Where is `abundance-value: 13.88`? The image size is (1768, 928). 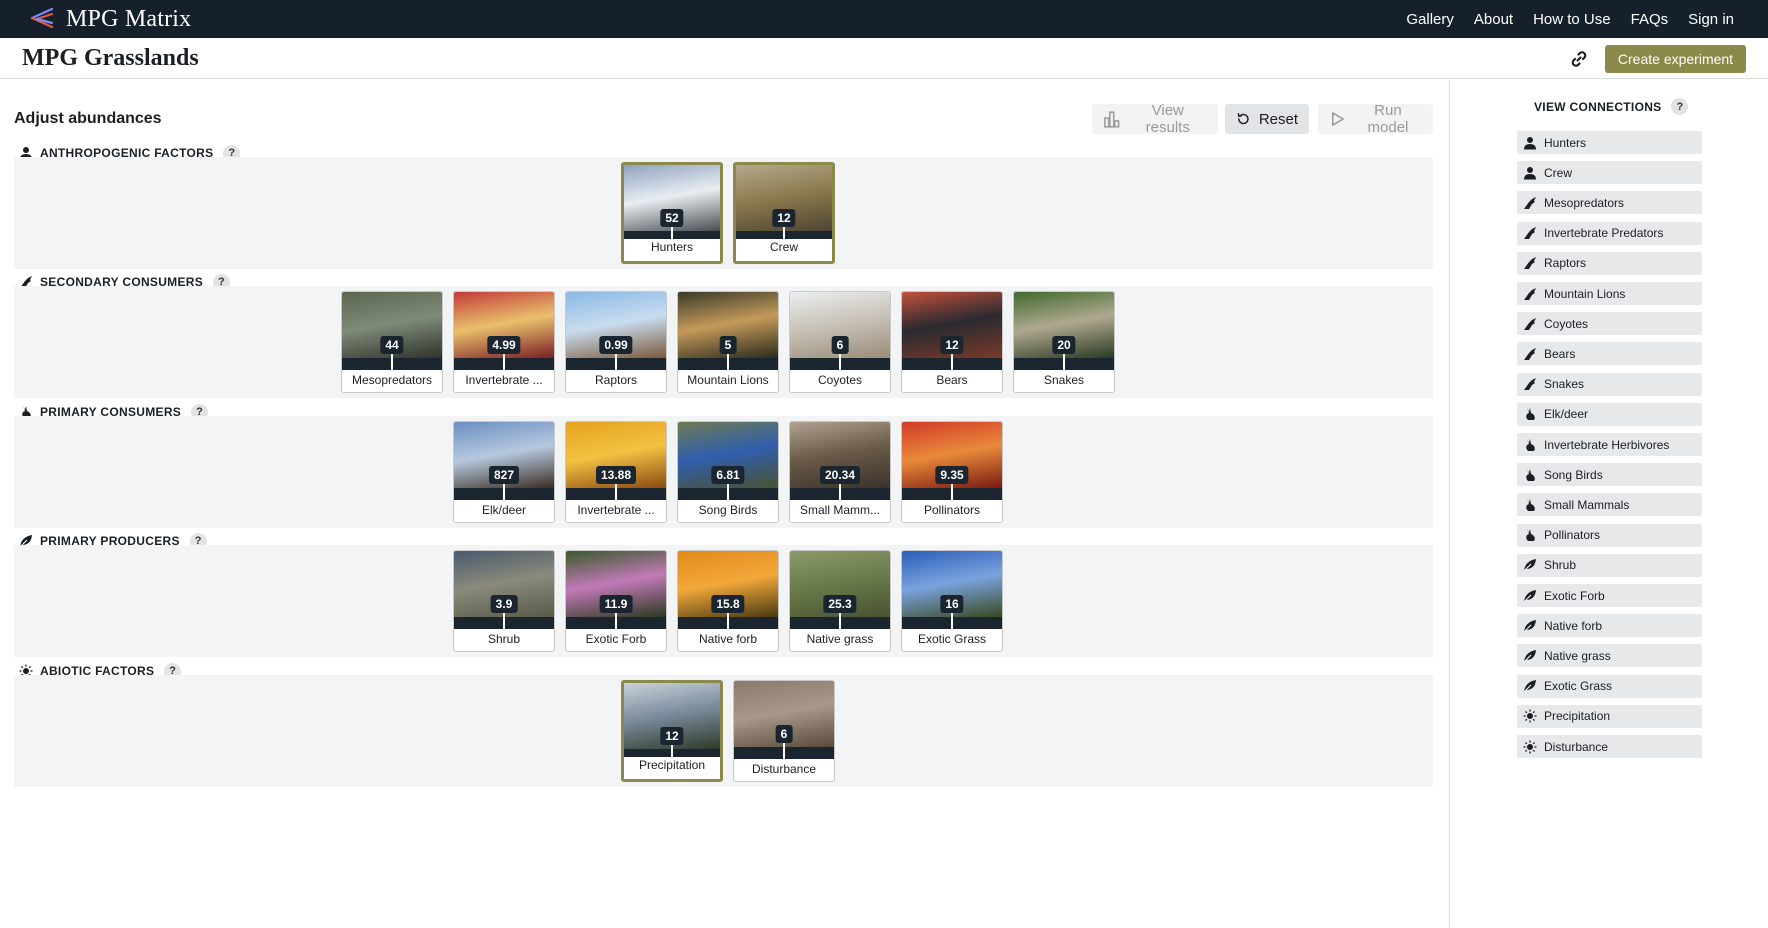 abundance-value: 13.88 is located at coordinates (616, 475).